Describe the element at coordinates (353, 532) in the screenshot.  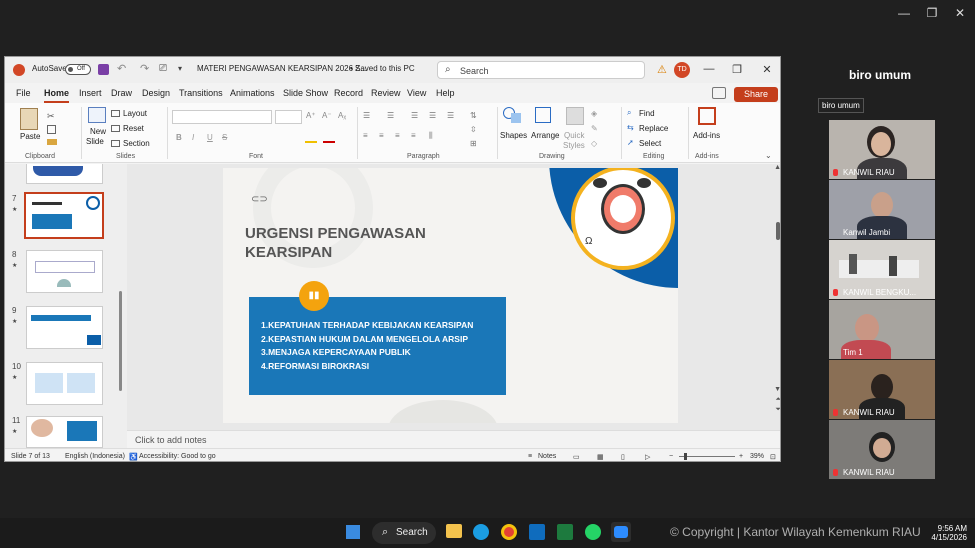
I see `start-icon` at that location.